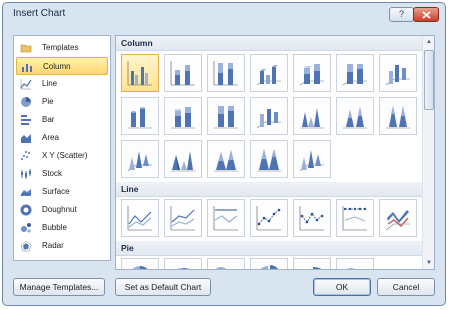 This screenshot has height=310, width=450. I want to click on chart-thumb-clustered-pyramid, so click(183, 159).